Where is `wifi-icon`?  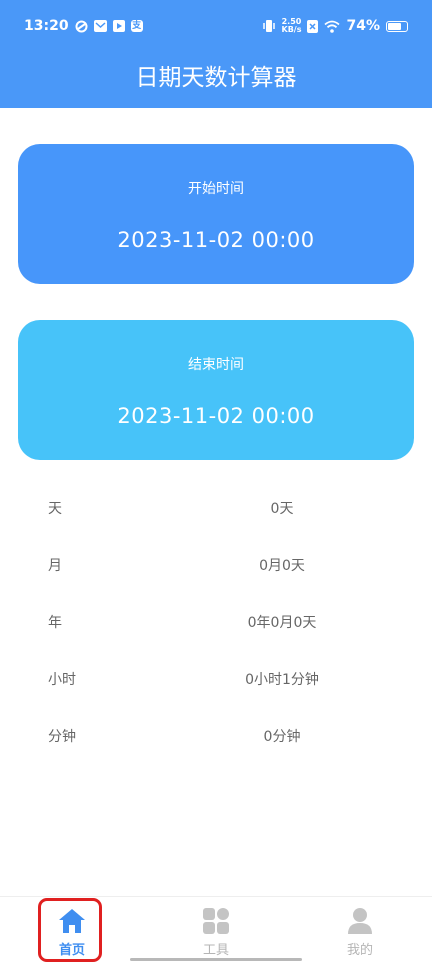 wifi-icon is located at coordinates (332, 26).